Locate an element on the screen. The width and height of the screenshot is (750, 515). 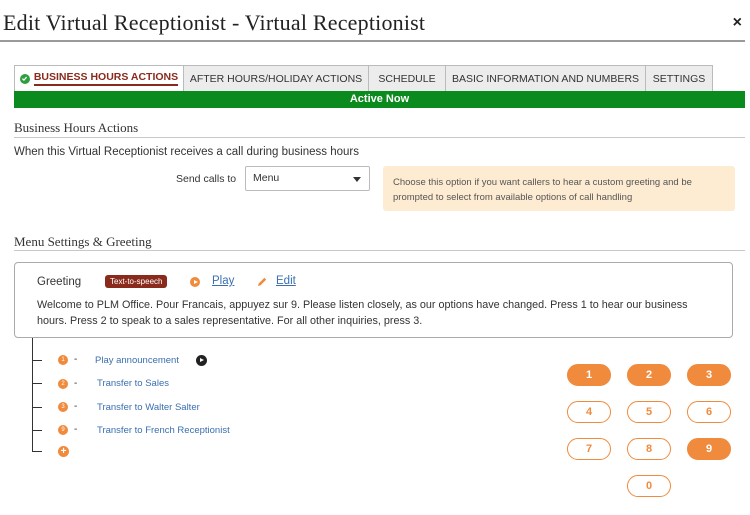
keypad-key-9: 9 is located at coordinates (709, 449).